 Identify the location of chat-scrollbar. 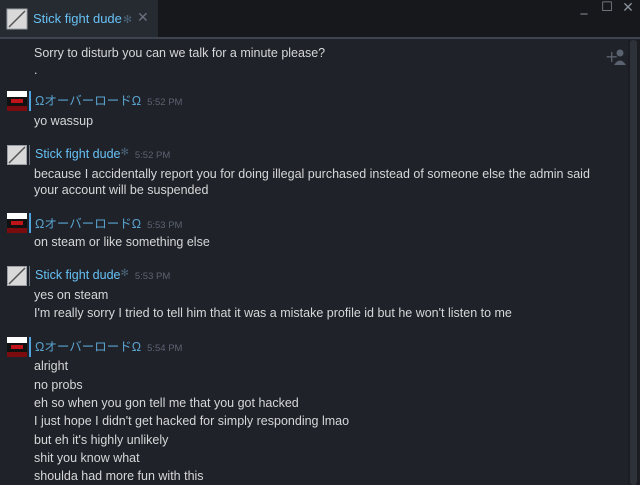
(634, 262).